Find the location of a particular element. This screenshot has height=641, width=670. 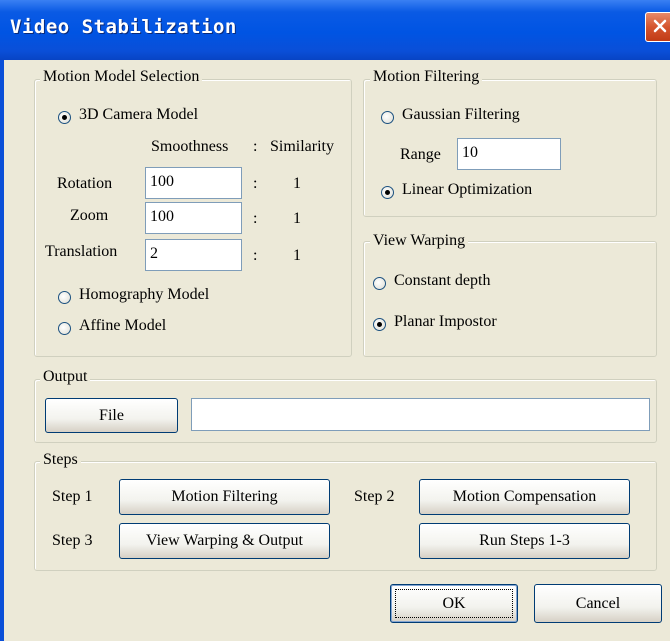

planar-impostor-label: Planar Impostor is located at coordinates (445, 321).